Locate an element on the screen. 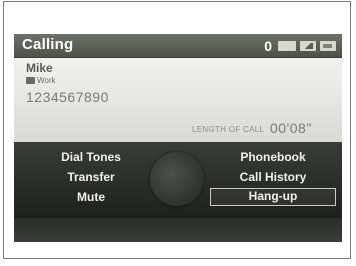 Image resolution: width=356 pixels, height=266 pixels. phonebook-button: Phonebook is located at coordinates (273, 157).